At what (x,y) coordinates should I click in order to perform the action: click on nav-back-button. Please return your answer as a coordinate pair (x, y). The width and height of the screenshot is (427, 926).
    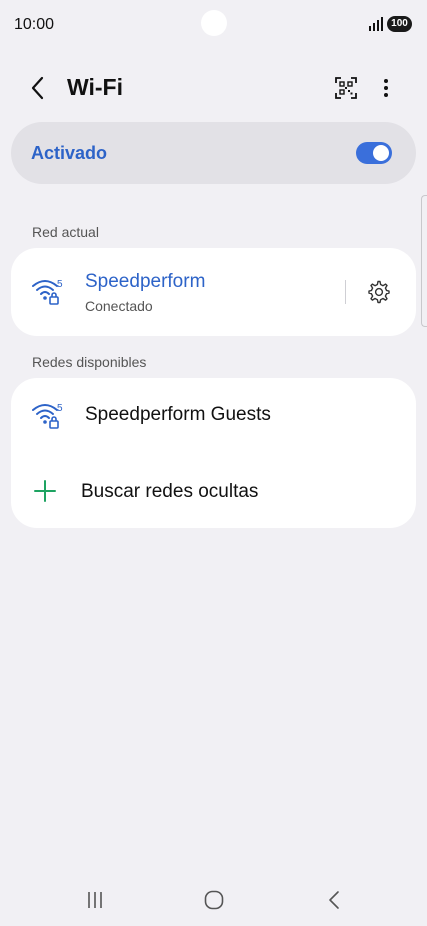
    Looking at the image, I should click on (334, 900).